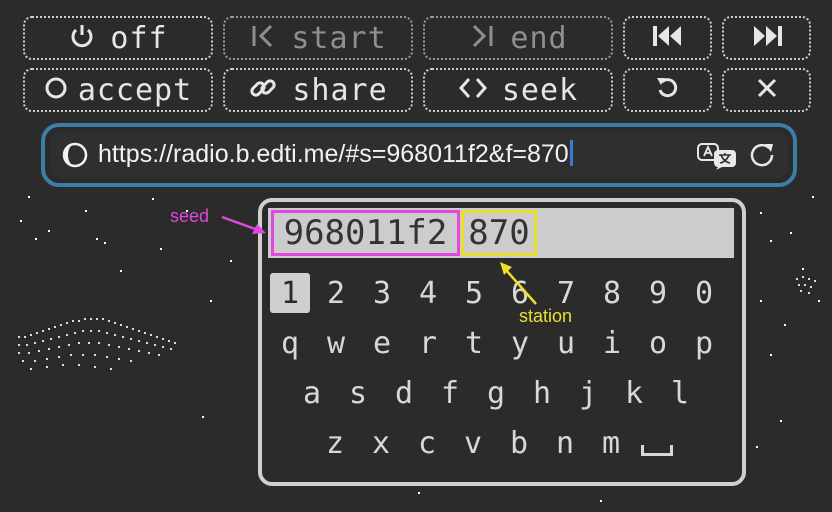  I want to click on code-brackets-icon, so click(473, 90).